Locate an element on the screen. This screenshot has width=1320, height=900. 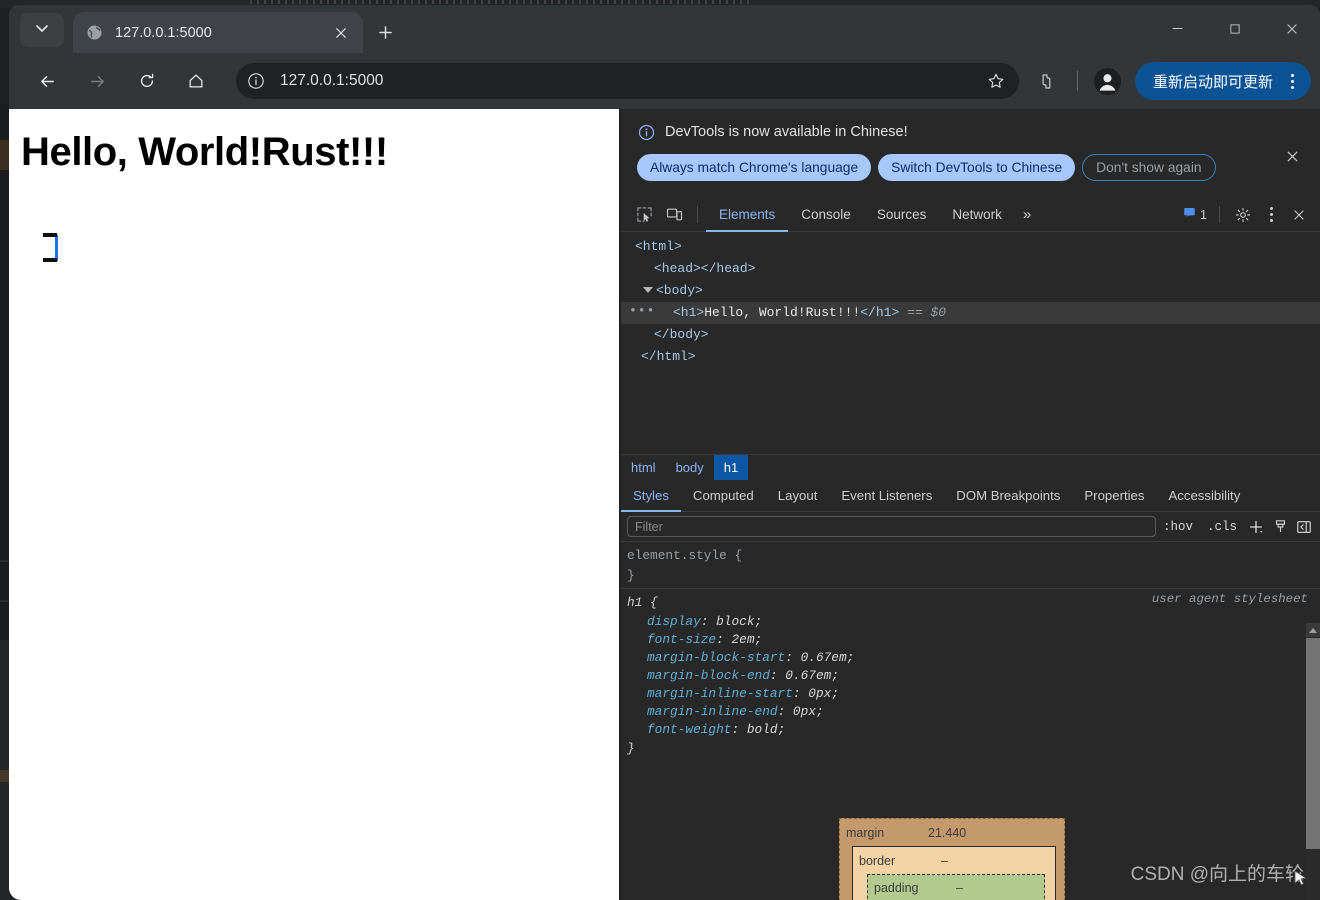
dom-node-text: </html> is located at coordinates (668, 356).